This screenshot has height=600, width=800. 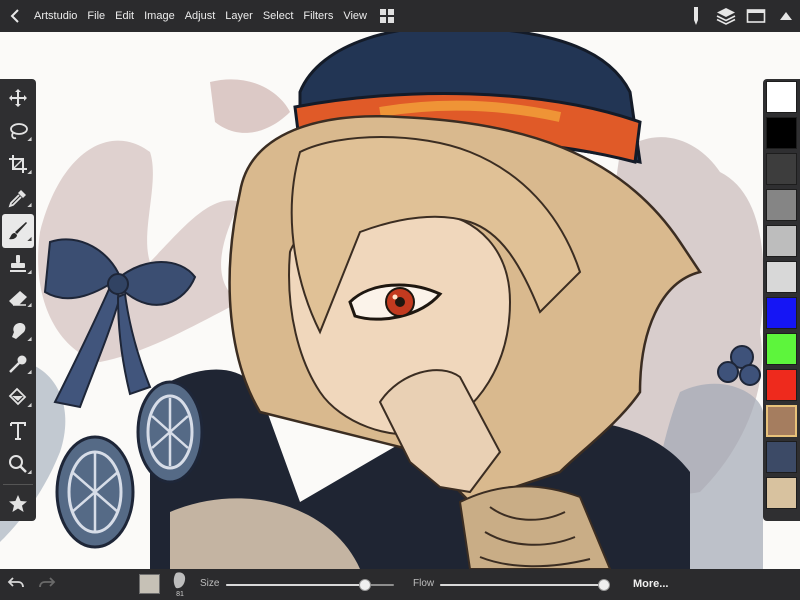 I want to click on size-slider, so click(x=310, y=585).